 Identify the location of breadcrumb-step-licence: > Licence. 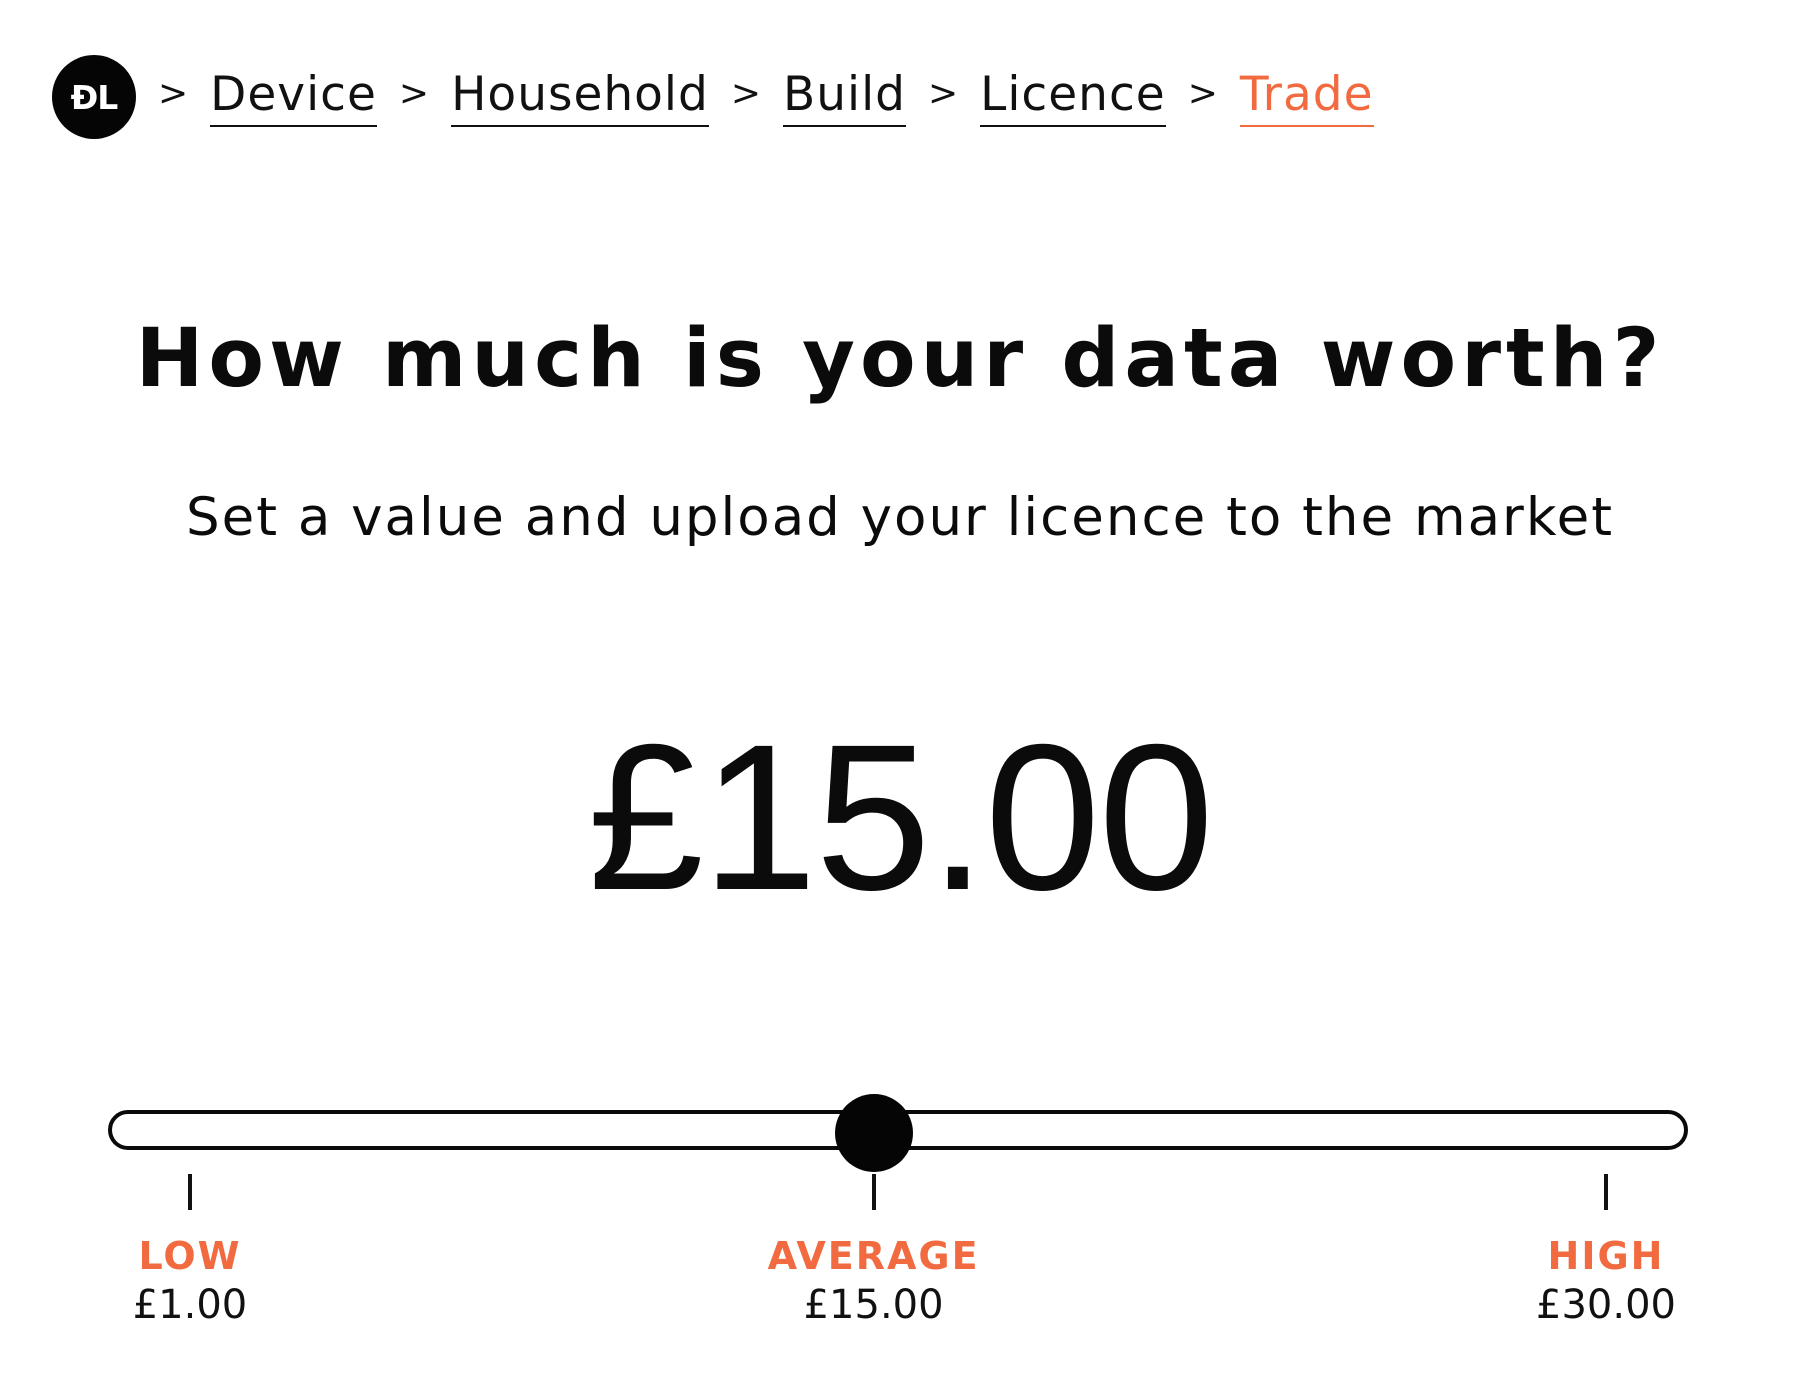
(1036, 97).